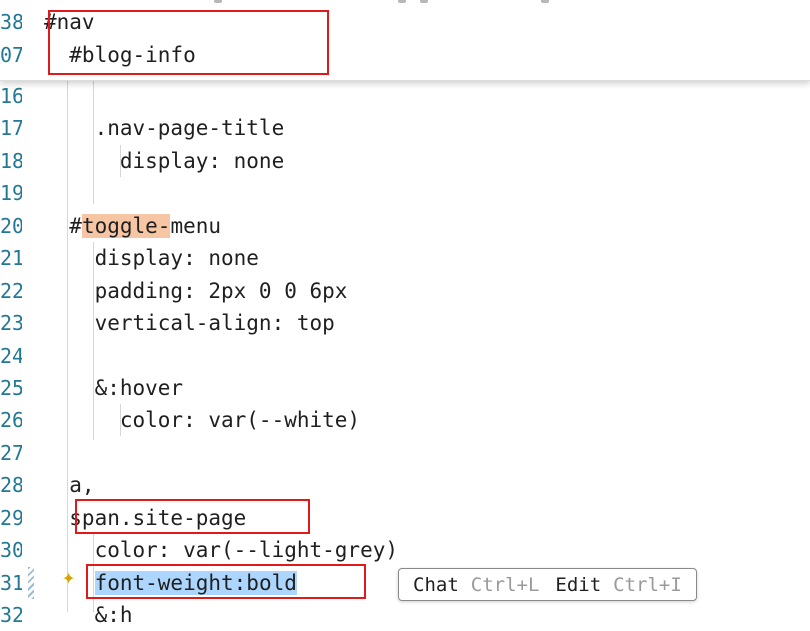 This screenshot has width=810, height=631. What do you see at coordinates (11, 258) in the screenshot?
I see `line-number: 21` at bounding box center [11, 258].